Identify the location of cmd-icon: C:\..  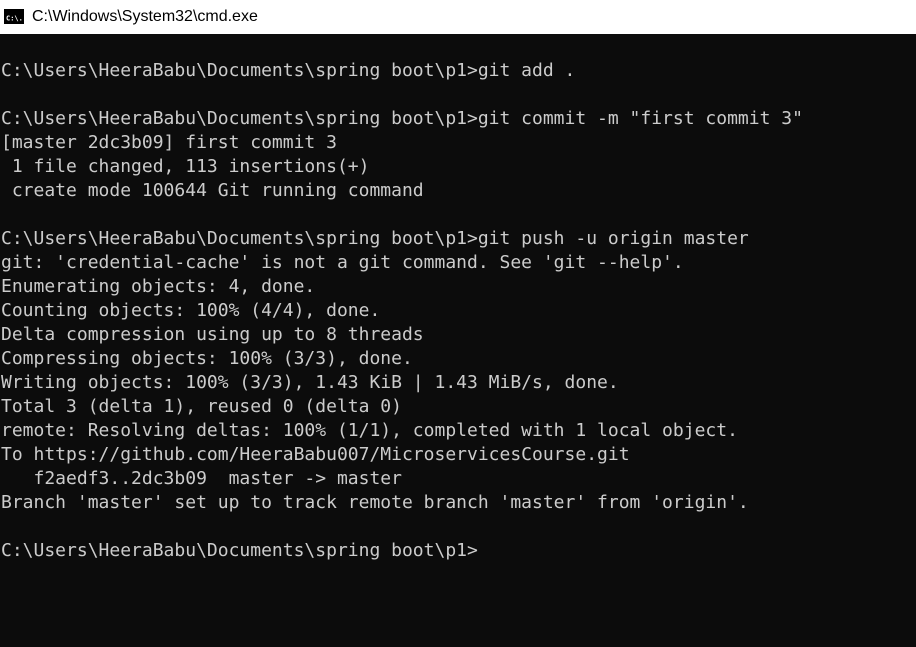
(14, 16).